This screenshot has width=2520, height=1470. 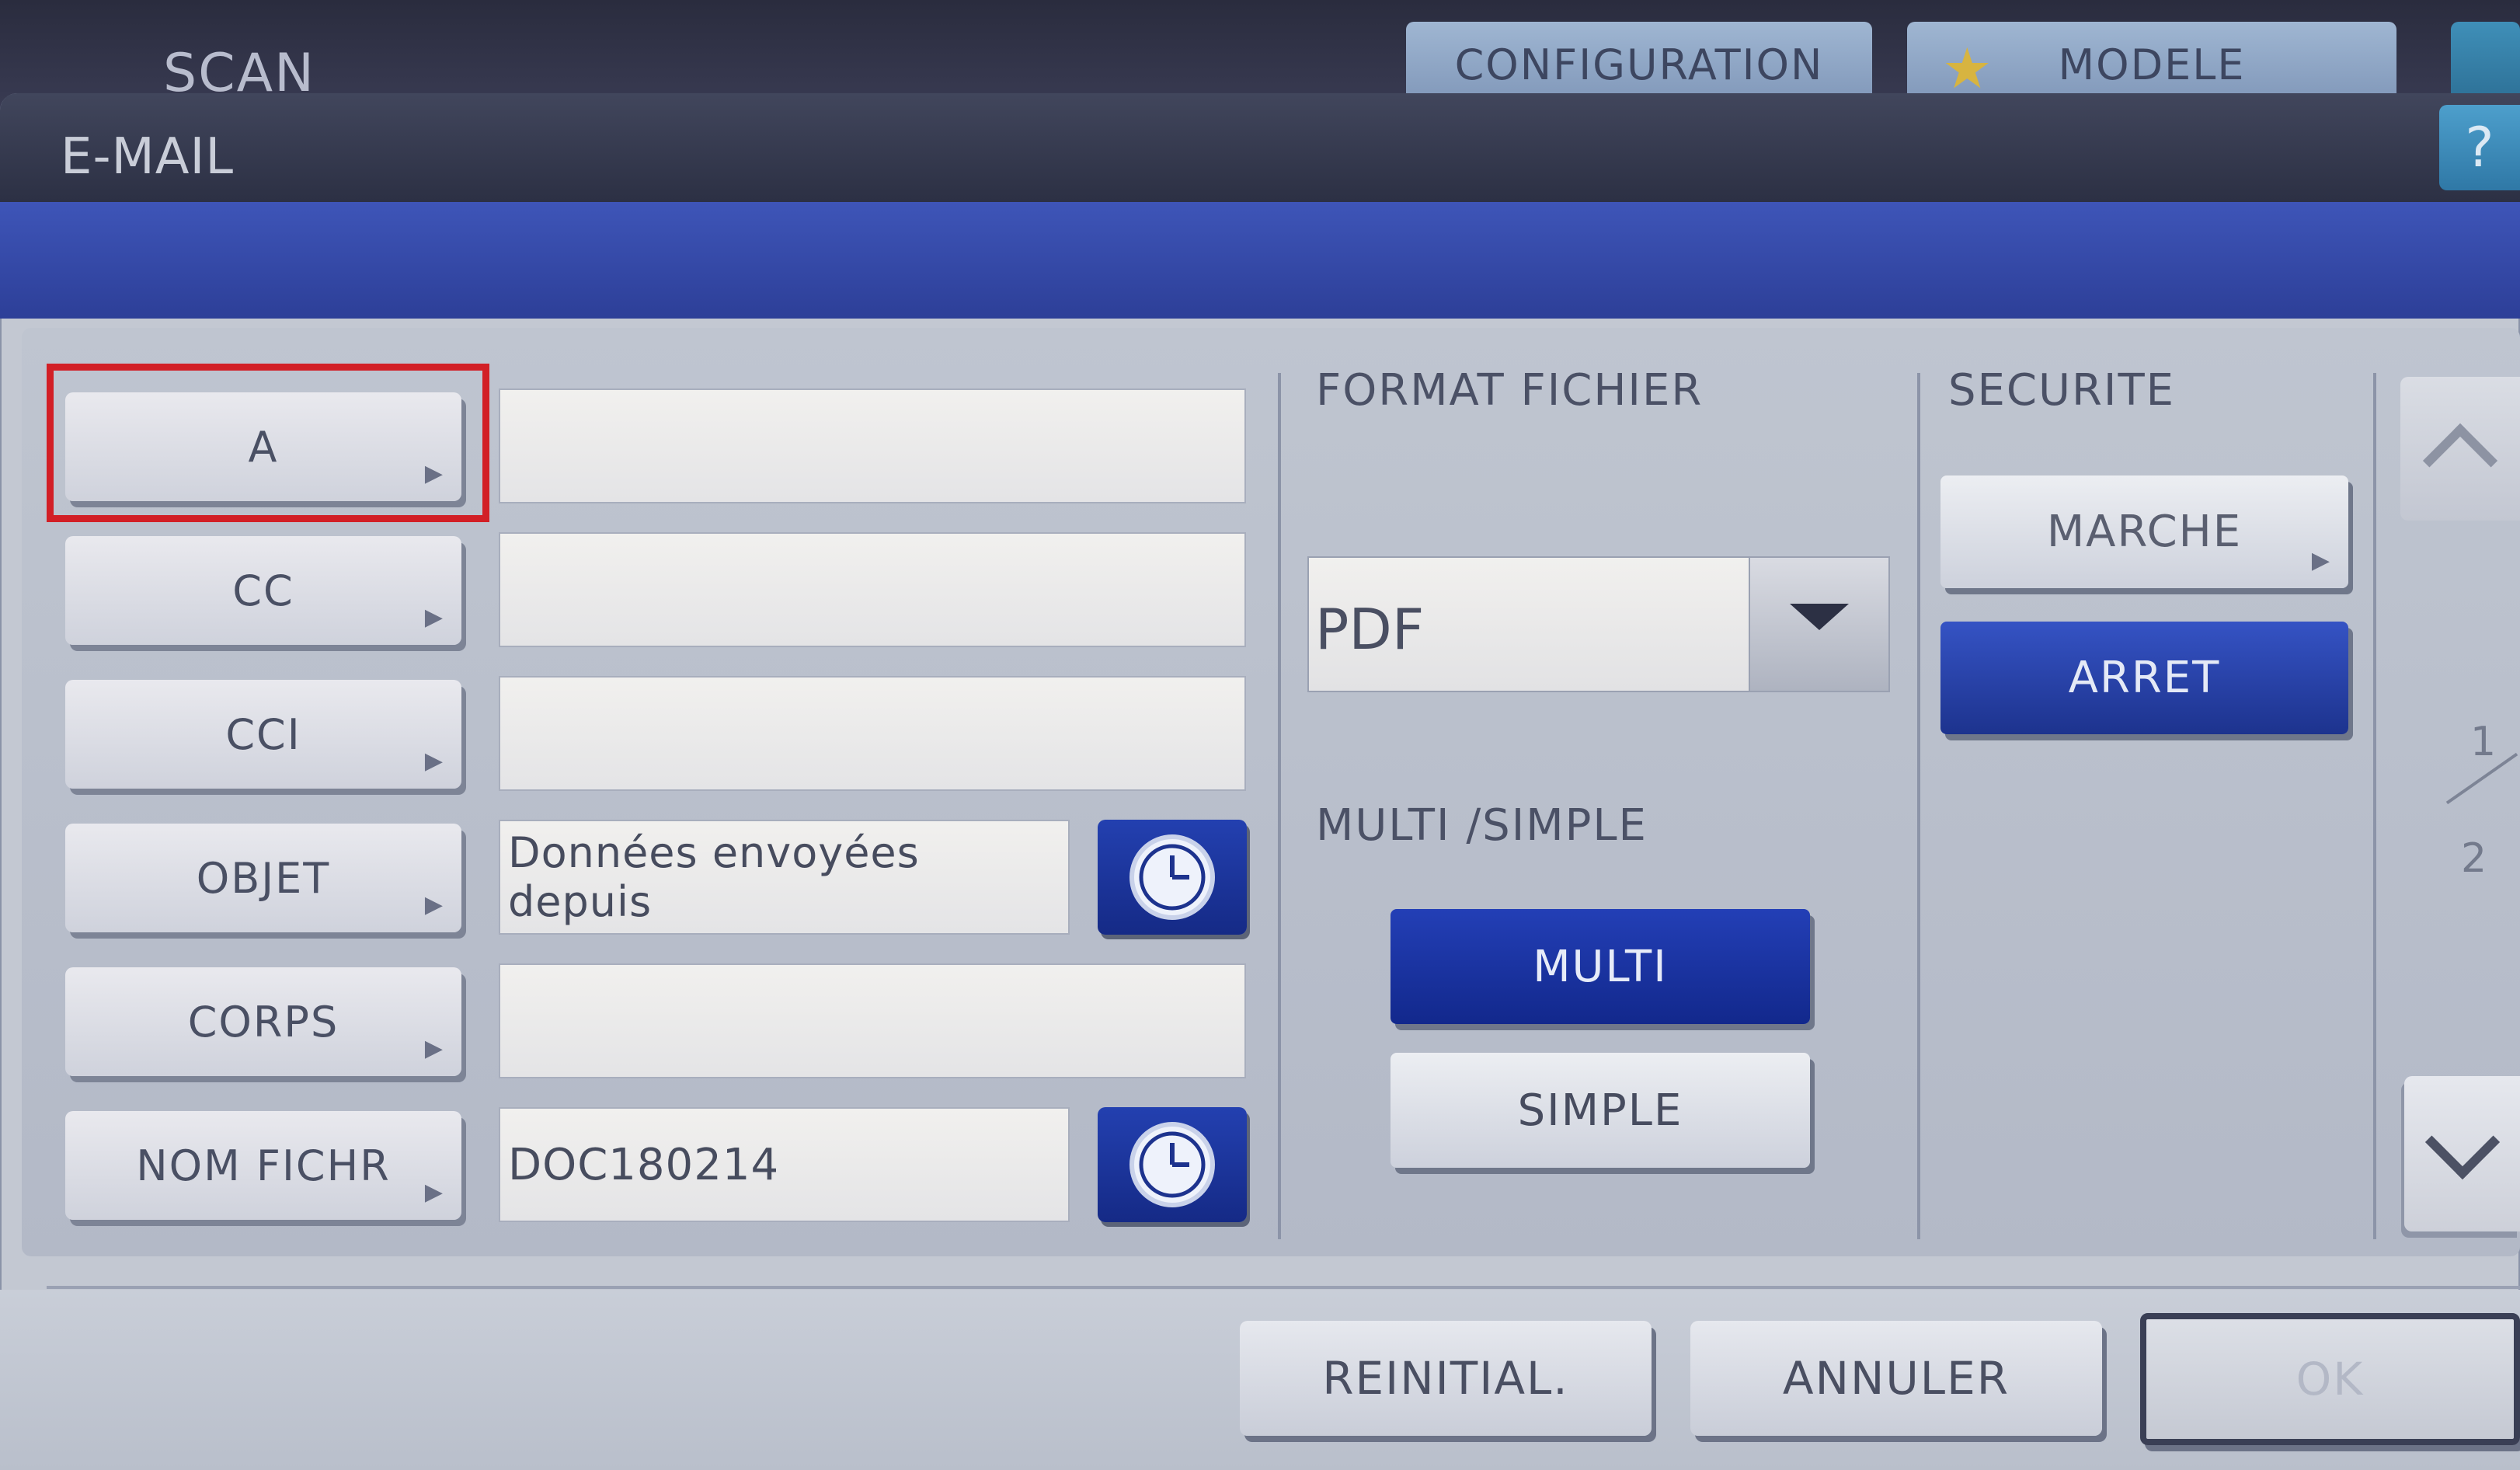 What do you see at coordinates (1968, 68) in the screenshot?
I see `star-icon: ★` at bounding box center [1968, 68].